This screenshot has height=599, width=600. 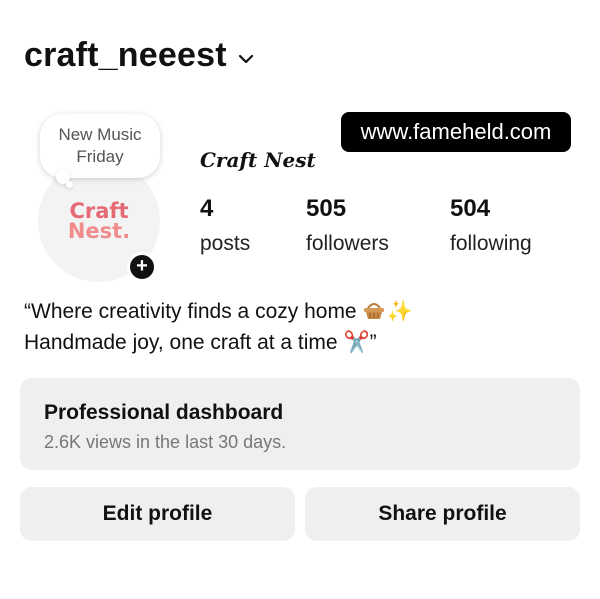 I want to click on scissors-icon: ✂️, so click(x=356, y=342).